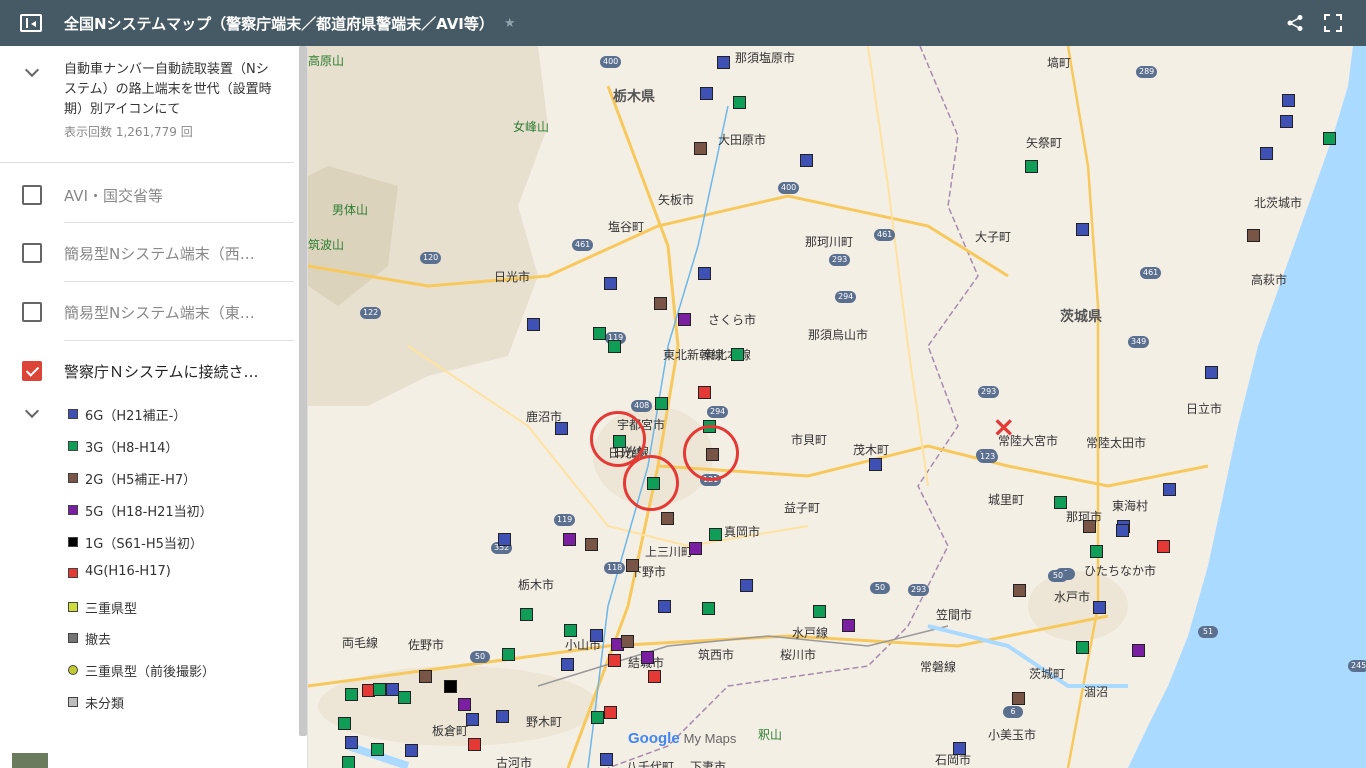  I want to click on star-icon: ★, so click(510, 23).